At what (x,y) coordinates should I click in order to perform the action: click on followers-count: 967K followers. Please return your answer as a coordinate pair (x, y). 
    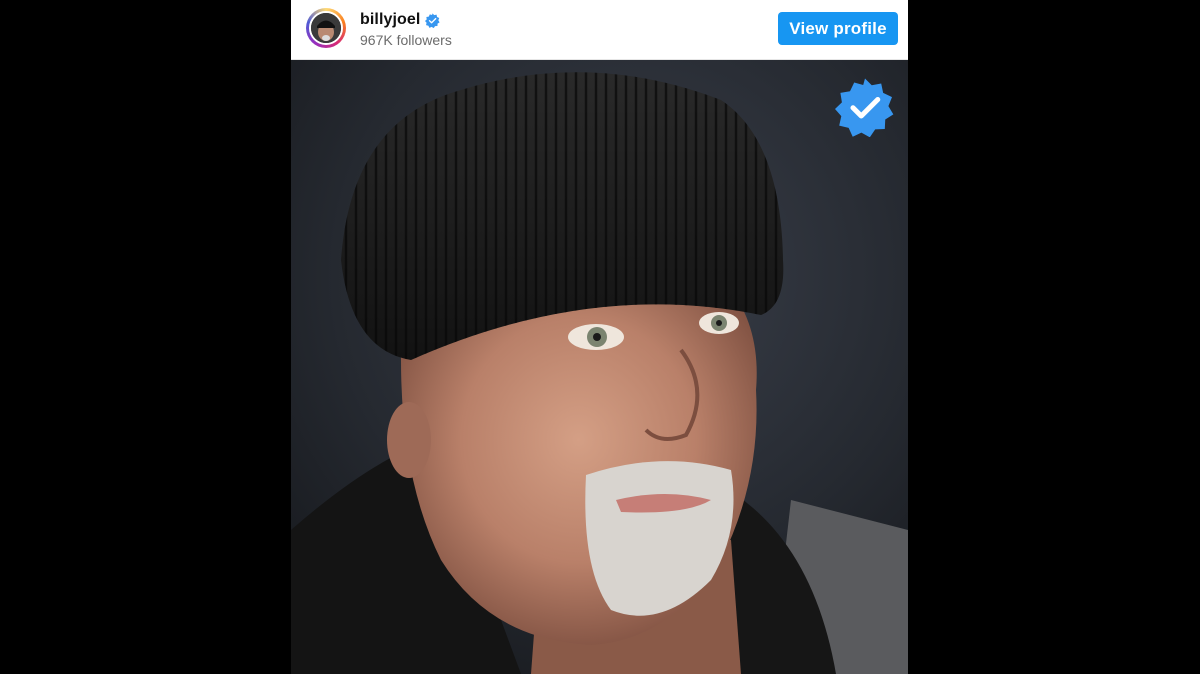
    Looking at the image, I should click on (406, 40).